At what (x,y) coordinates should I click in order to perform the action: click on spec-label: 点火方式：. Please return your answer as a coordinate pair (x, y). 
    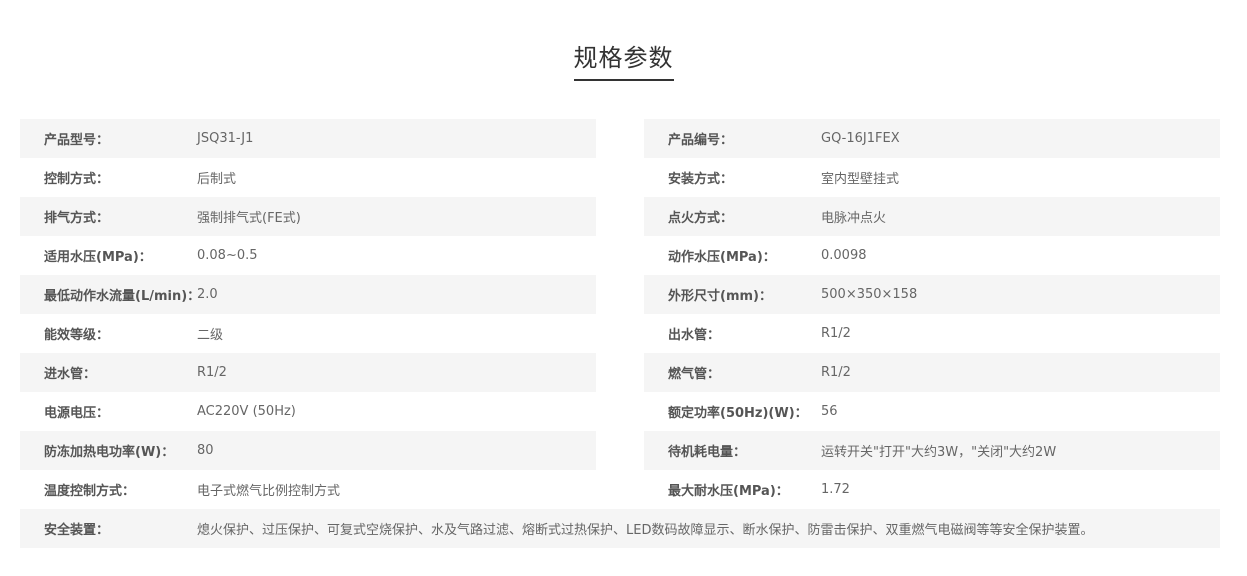
    Looking at the image, I should click on (701, 218).